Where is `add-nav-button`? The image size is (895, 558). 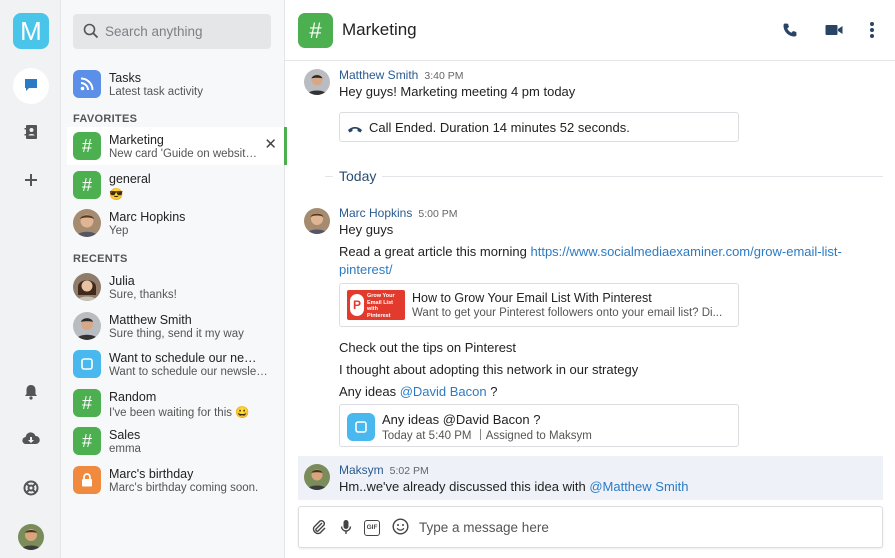 add-nav-button is located at coordinates (31, 181).